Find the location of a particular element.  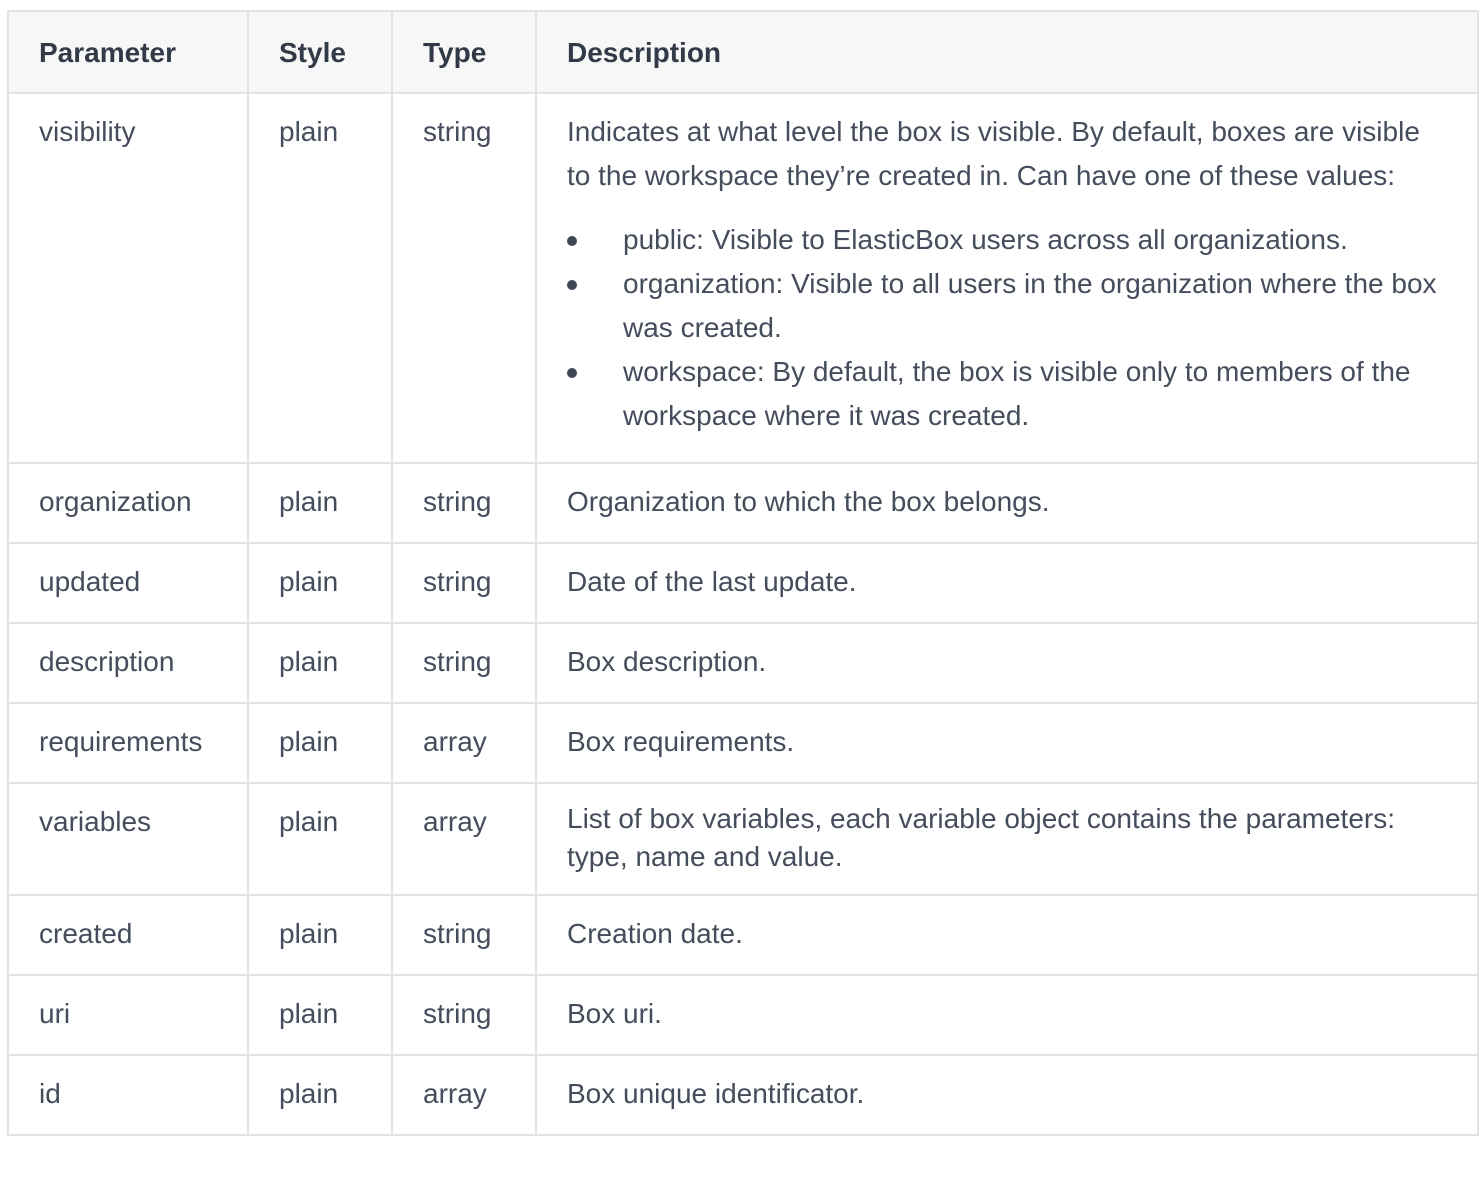

cell-description: Box uri. is located at coordinates (1007, 1015).